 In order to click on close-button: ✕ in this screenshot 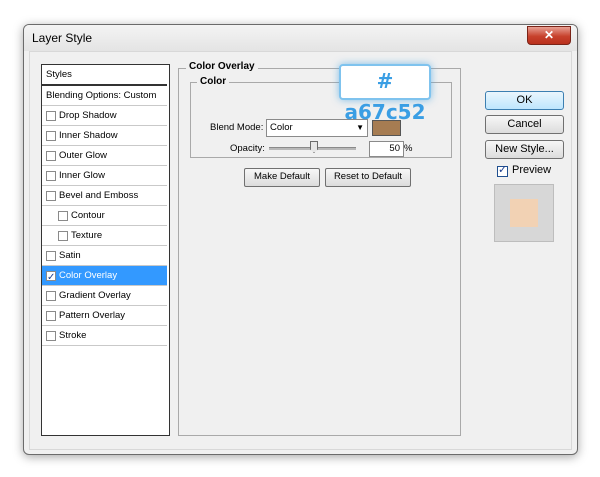, I will do `click(549, 35)`.